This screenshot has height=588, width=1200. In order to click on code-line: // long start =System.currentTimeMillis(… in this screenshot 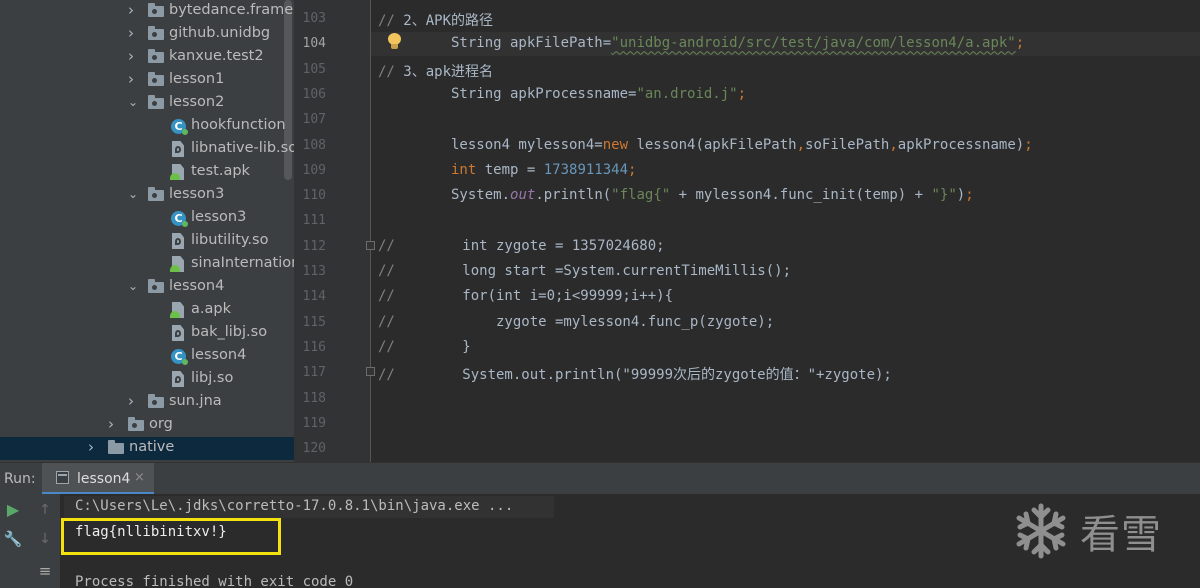, I will do `click(584, 271)`.